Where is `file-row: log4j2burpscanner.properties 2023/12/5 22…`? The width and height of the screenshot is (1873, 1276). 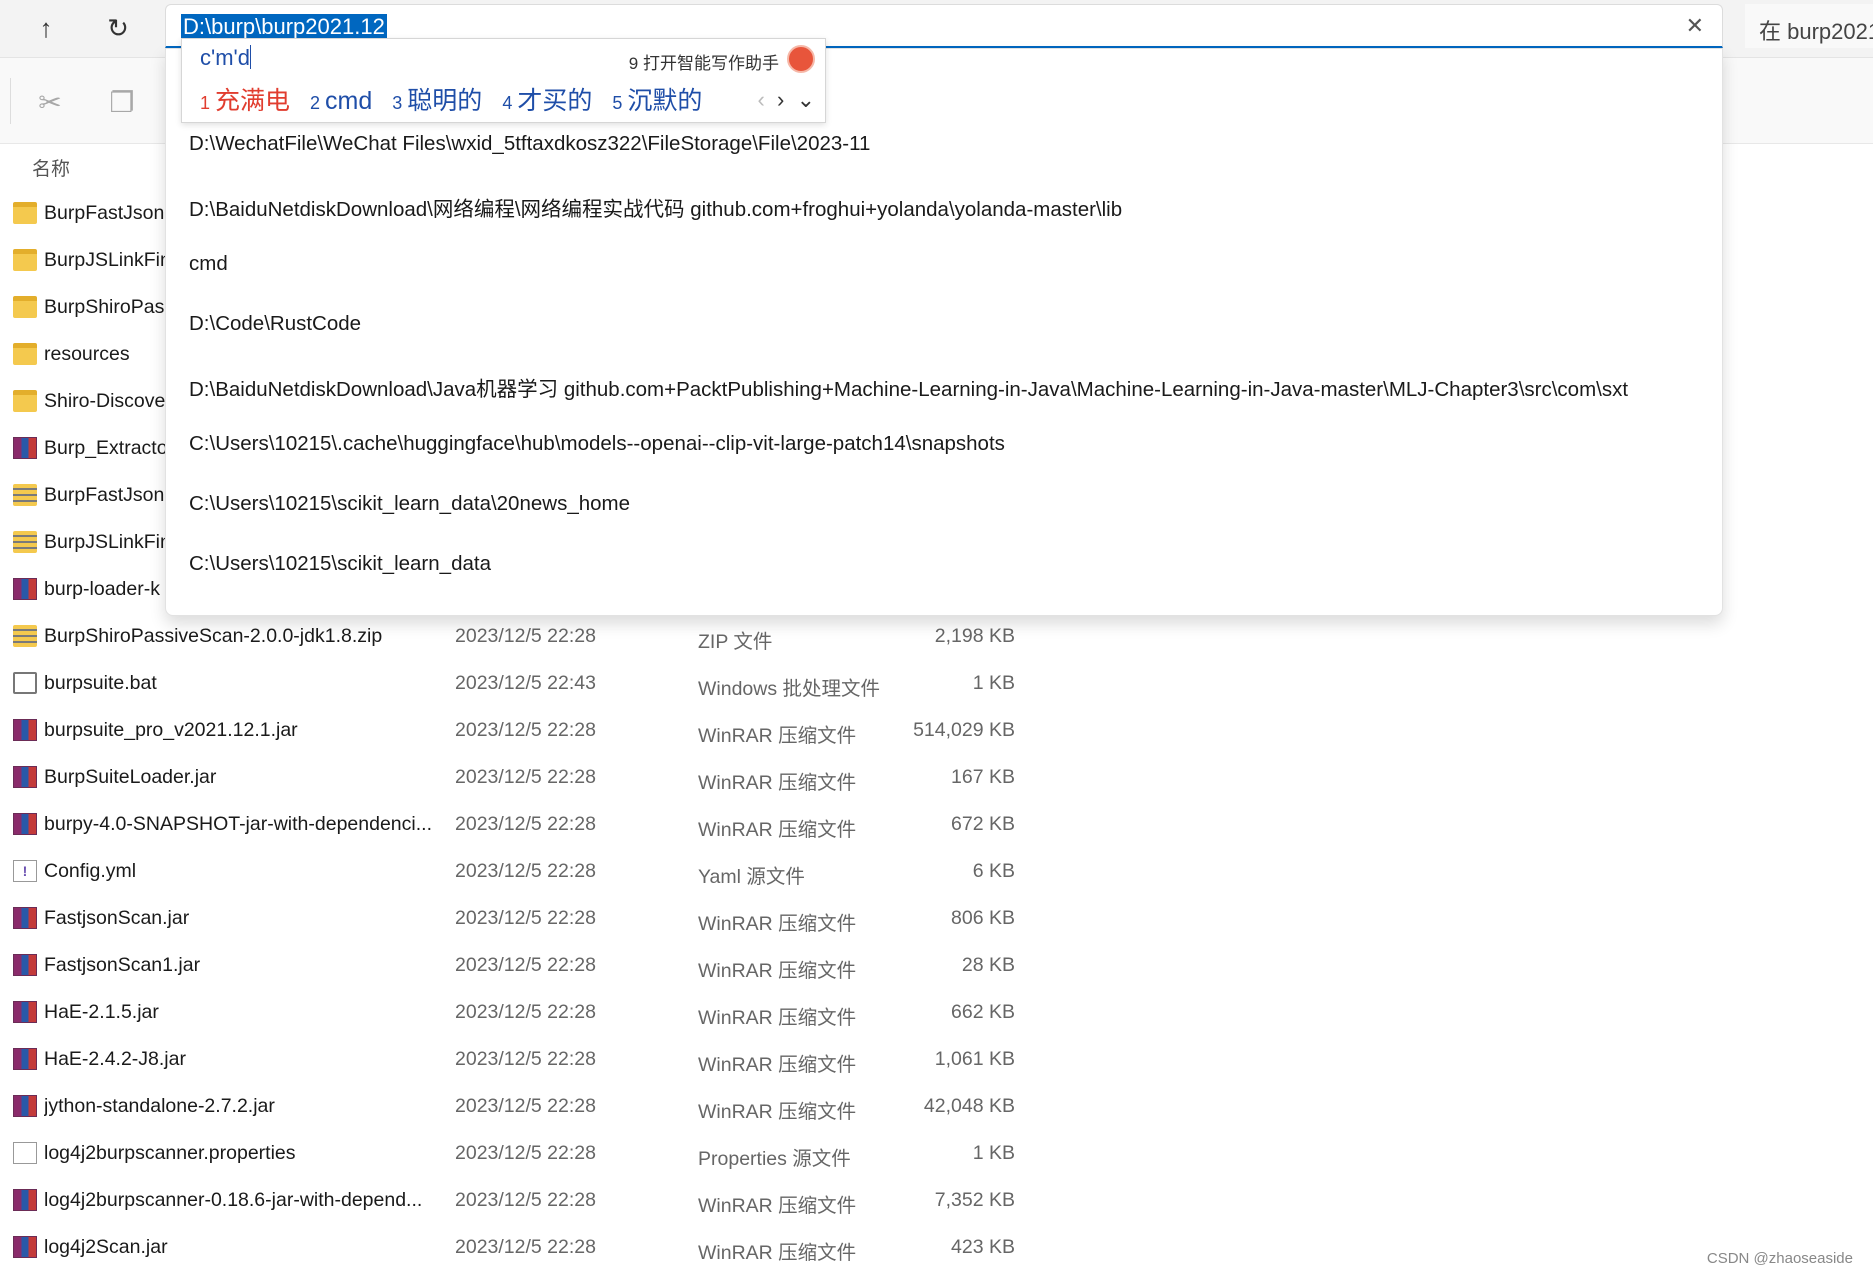
file-row: log4j2burpscanner.properties 2023/12/5 22… is located at coordinates (550, 1153).